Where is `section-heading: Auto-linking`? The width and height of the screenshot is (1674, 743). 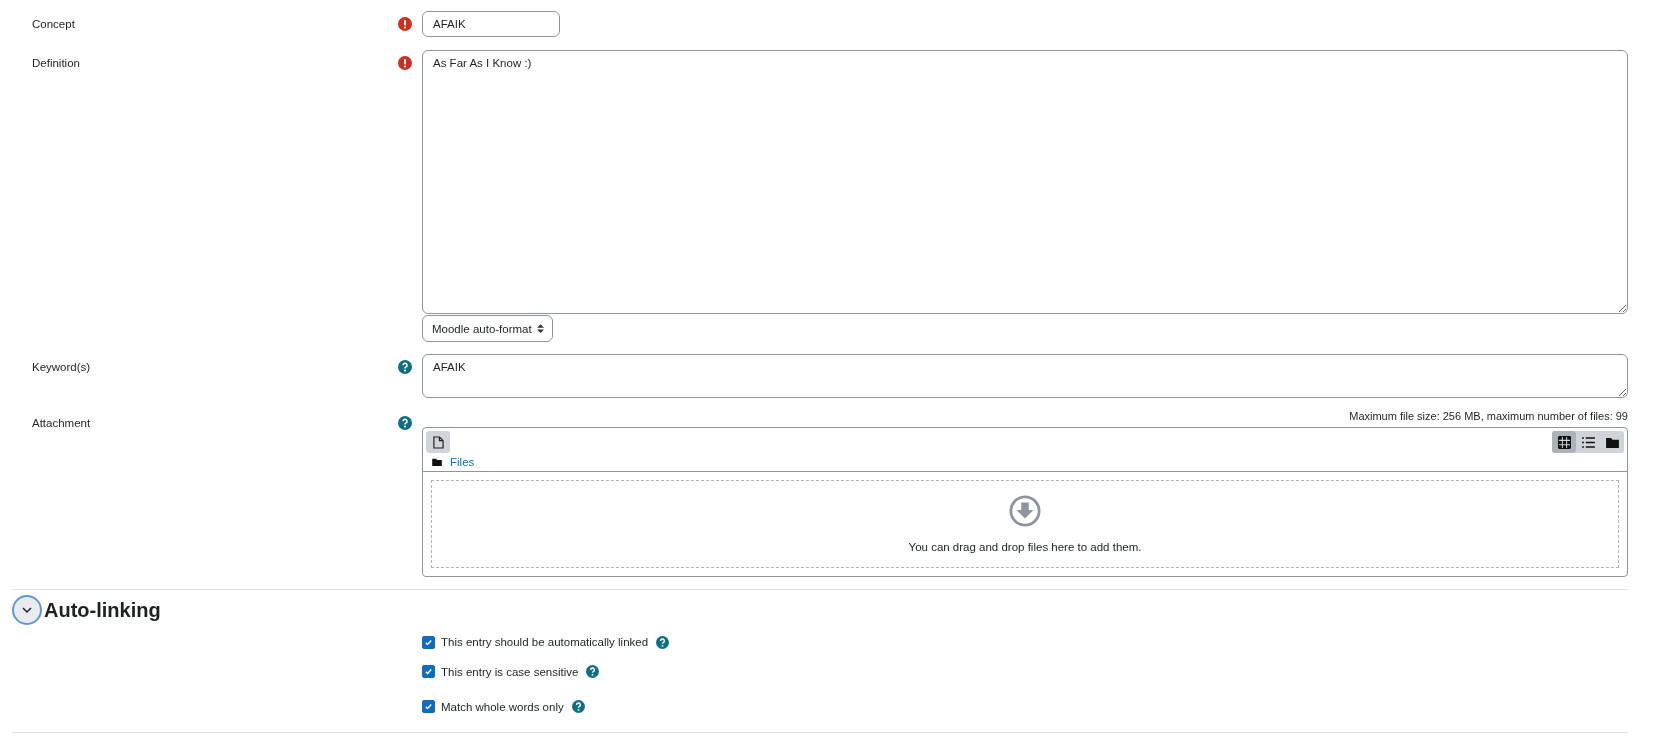
section-heading: Auto-linking is located at coordinates (102, 610).